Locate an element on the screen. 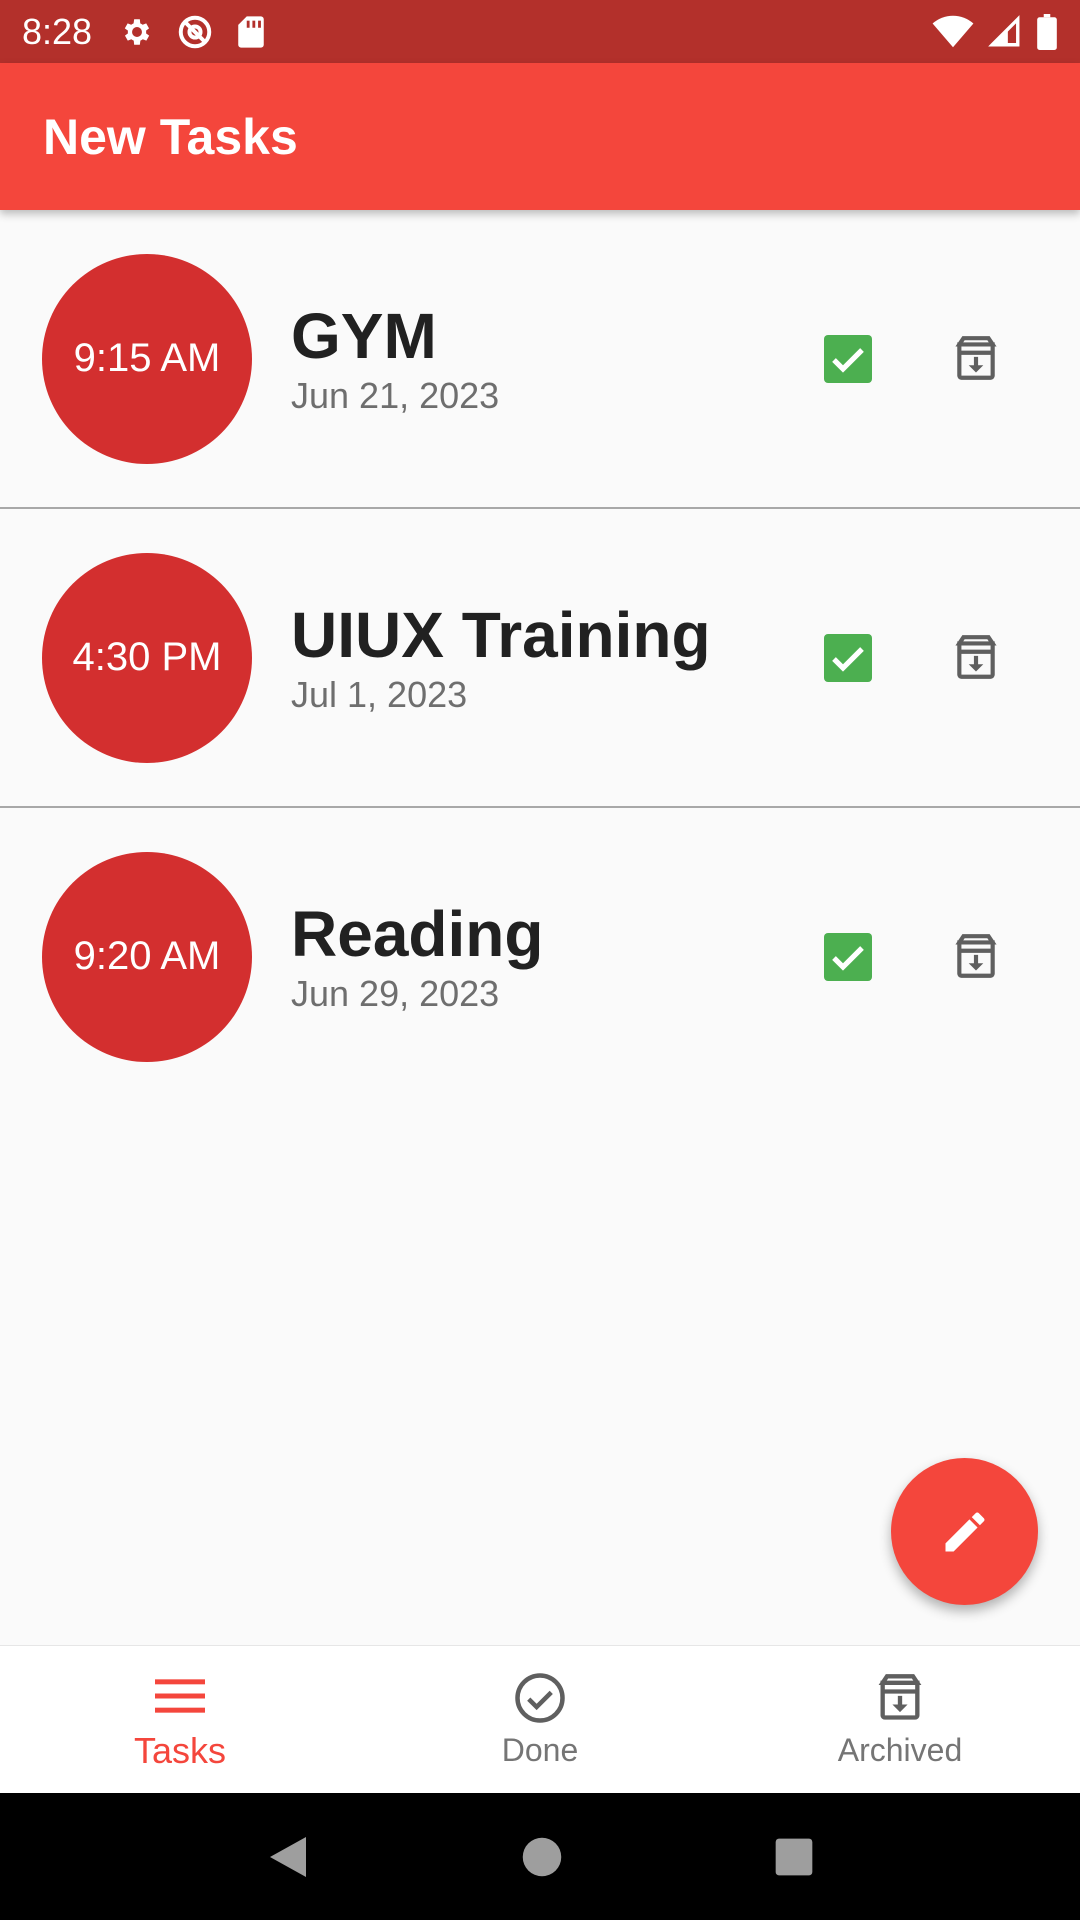 This screenshot has width=1080, height=1920. task-date: Jun 29, 2023 is located at coordinates (395, 993).